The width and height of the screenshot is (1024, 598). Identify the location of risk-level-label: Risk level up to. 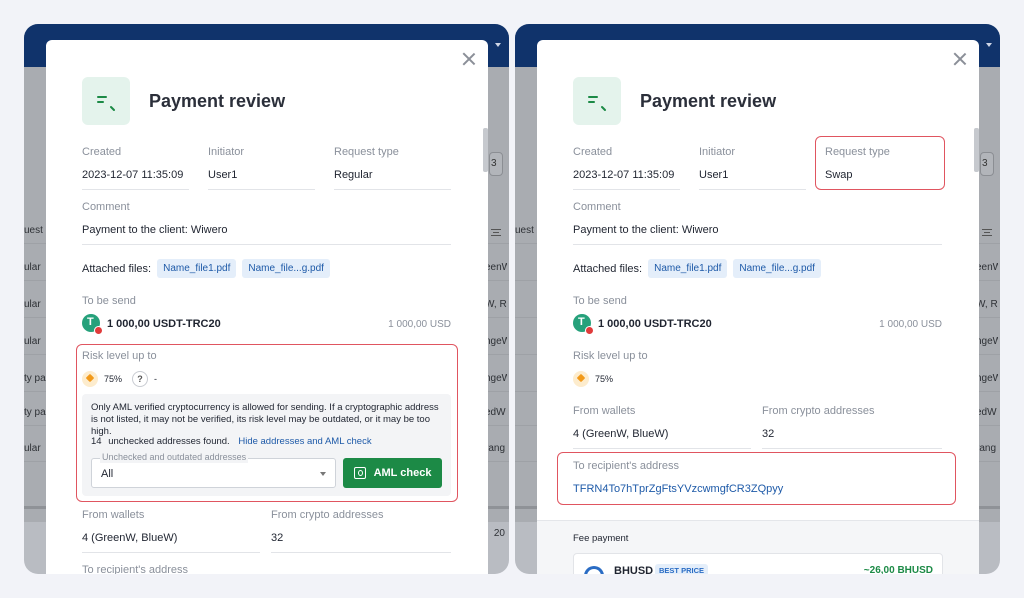
(610, 356).